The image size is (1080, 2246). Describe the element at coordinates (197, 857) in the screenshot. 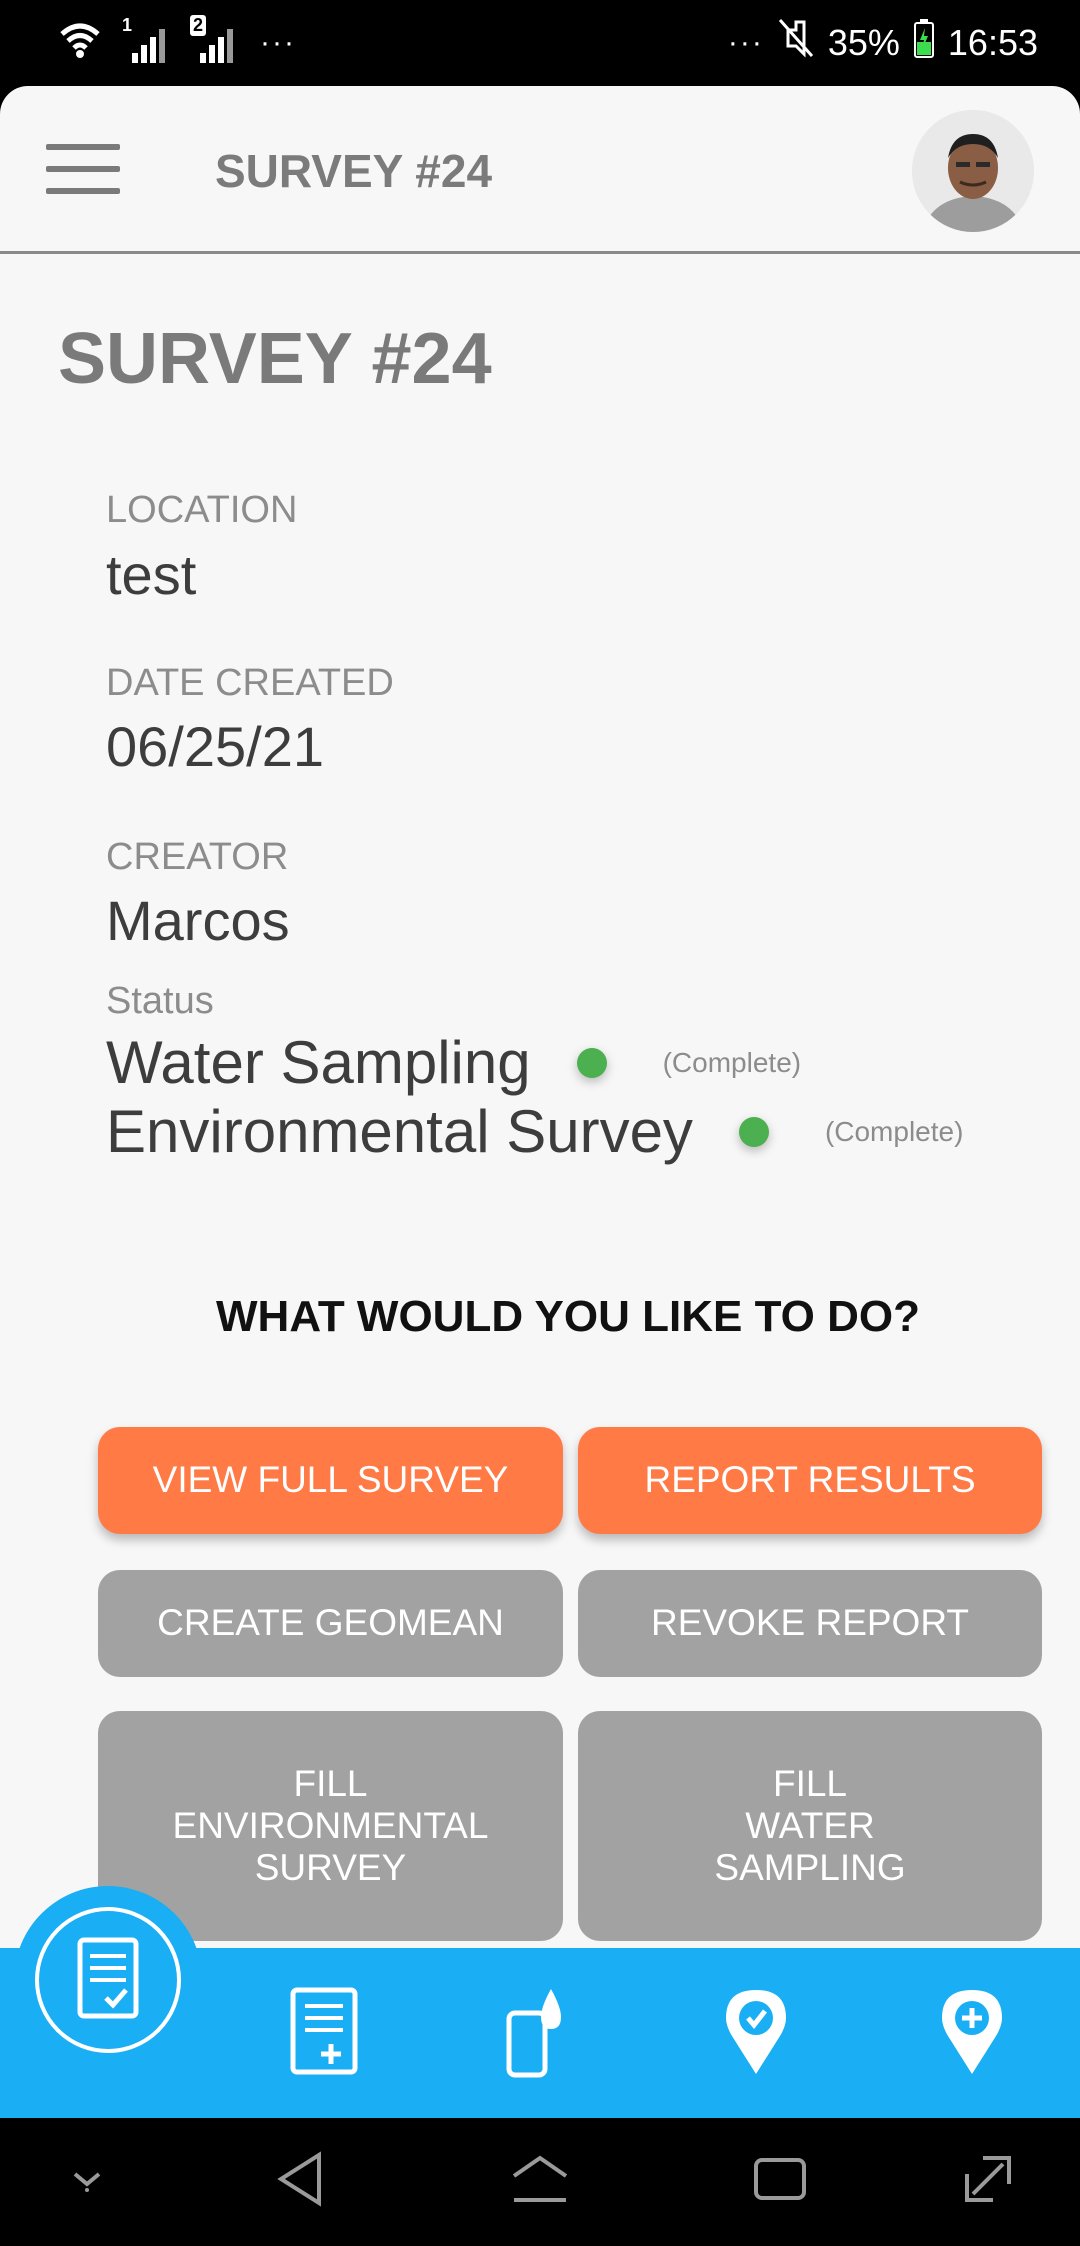

I see `creator-label: CREATOR` at that location.